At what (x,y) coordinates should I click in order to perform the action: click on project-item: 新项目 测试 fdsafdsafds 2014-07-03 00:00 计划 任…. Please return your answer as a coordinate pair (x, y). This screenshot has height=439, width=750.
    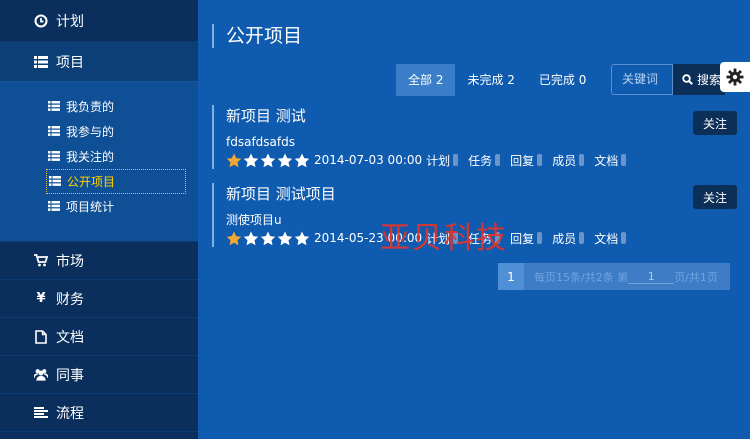
    Looking at the image, I should click on (474, 137).